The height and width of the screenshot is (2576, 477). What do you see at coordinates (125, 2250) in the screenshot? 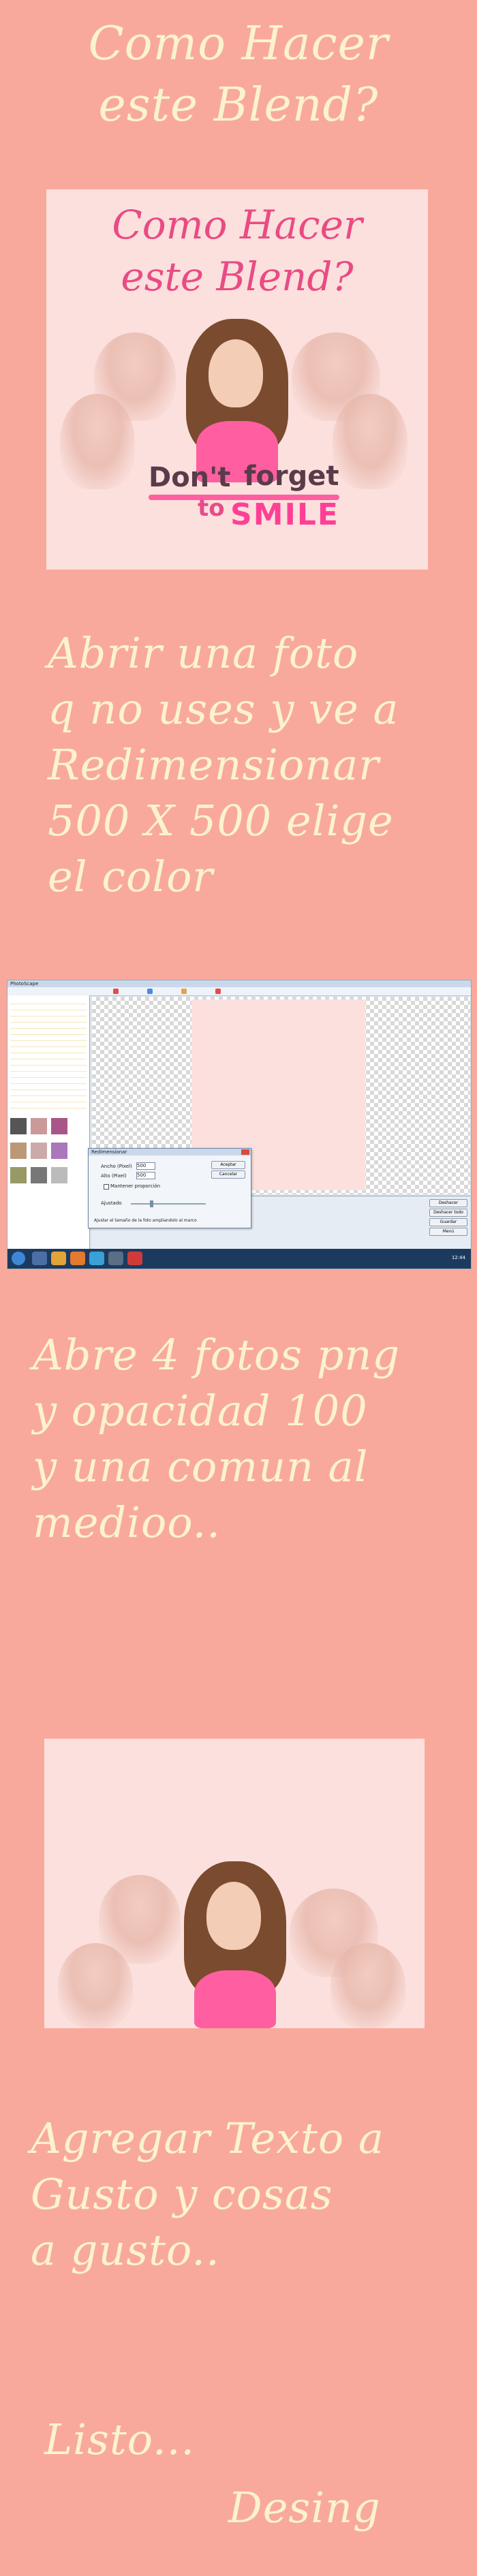
I see `step-3-line-3: a gusto..` at bounding box center [125, 2250].